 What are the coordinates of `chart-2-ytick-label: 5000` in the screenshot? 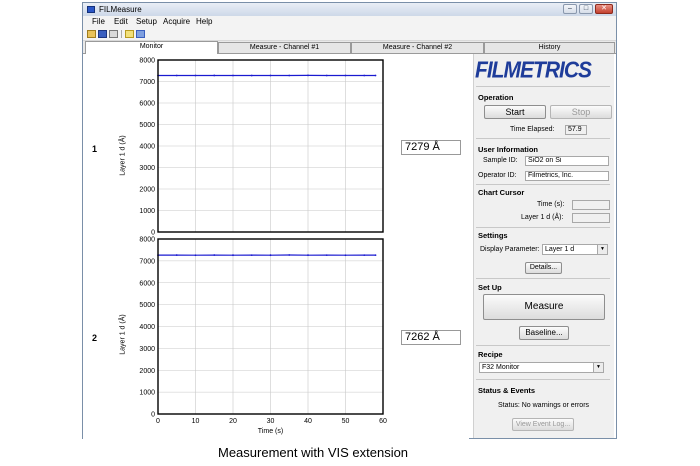 It's located at (147, 305).